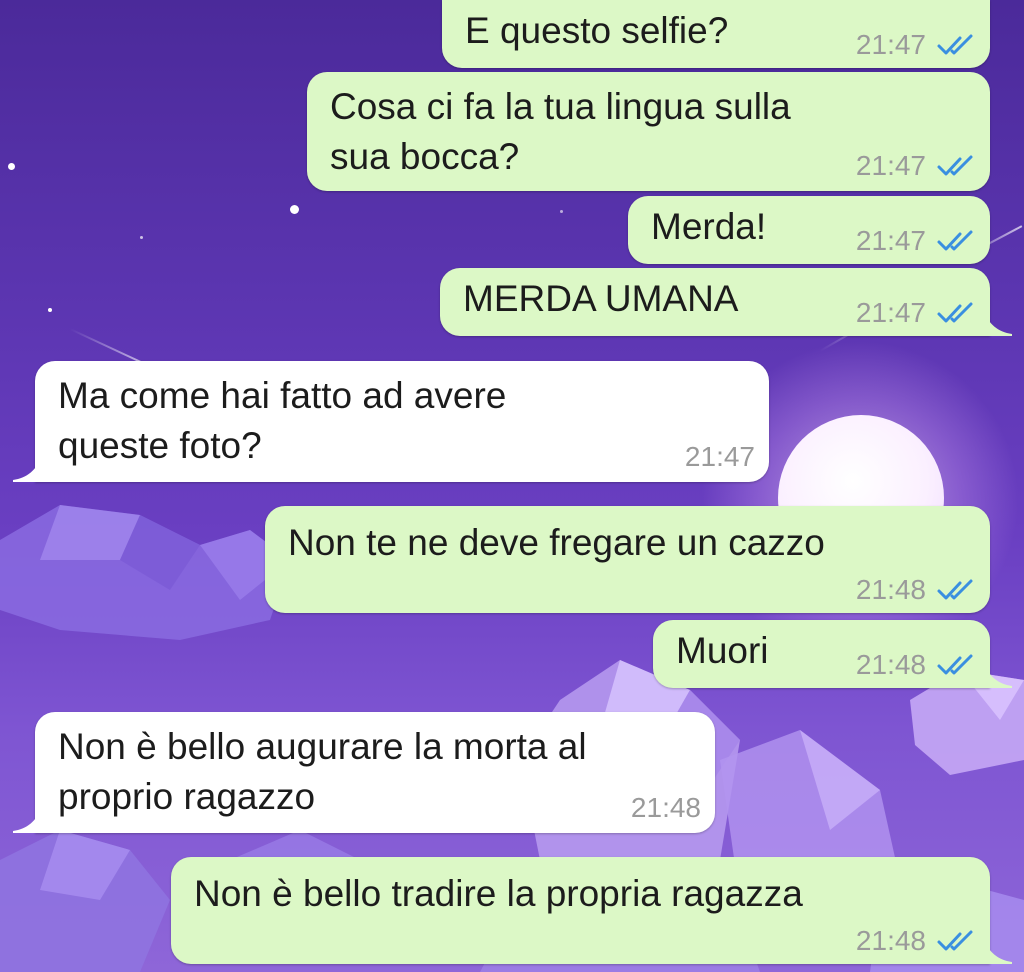 Image resolution: width=1024 pixels, height=972 pixels. I want to click on message-text: Non te ne deve fregare un cazzo, so click(556, 542).